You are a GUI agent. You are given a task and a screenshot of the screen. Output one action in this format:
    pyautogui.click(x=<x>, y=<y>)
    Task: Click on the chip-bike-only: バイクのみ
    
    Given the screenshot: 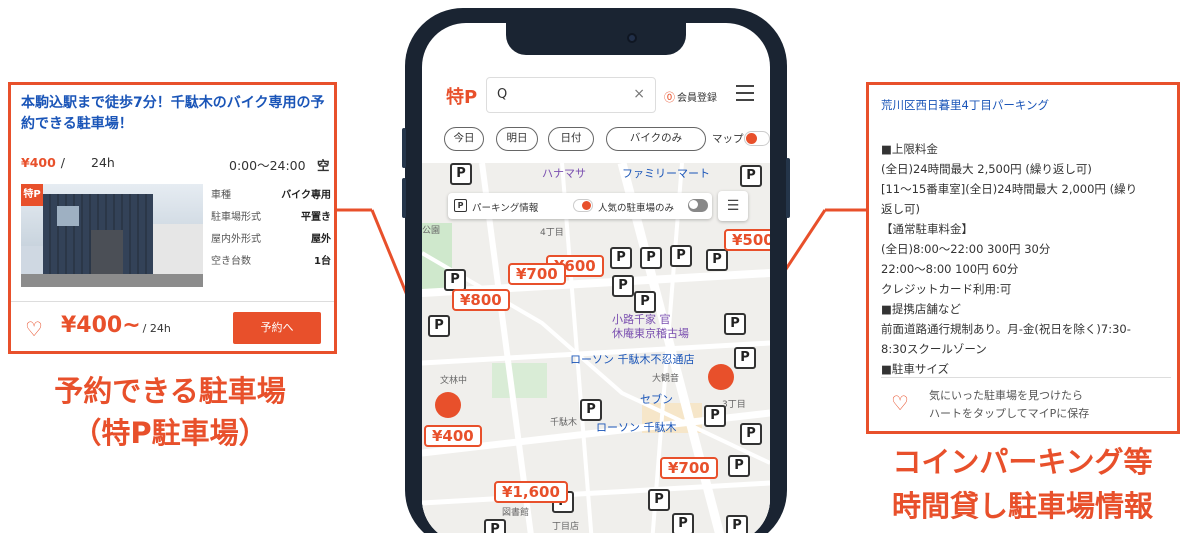 What is the action you would take?
    pyautogui.click(x=656, y=139)
    